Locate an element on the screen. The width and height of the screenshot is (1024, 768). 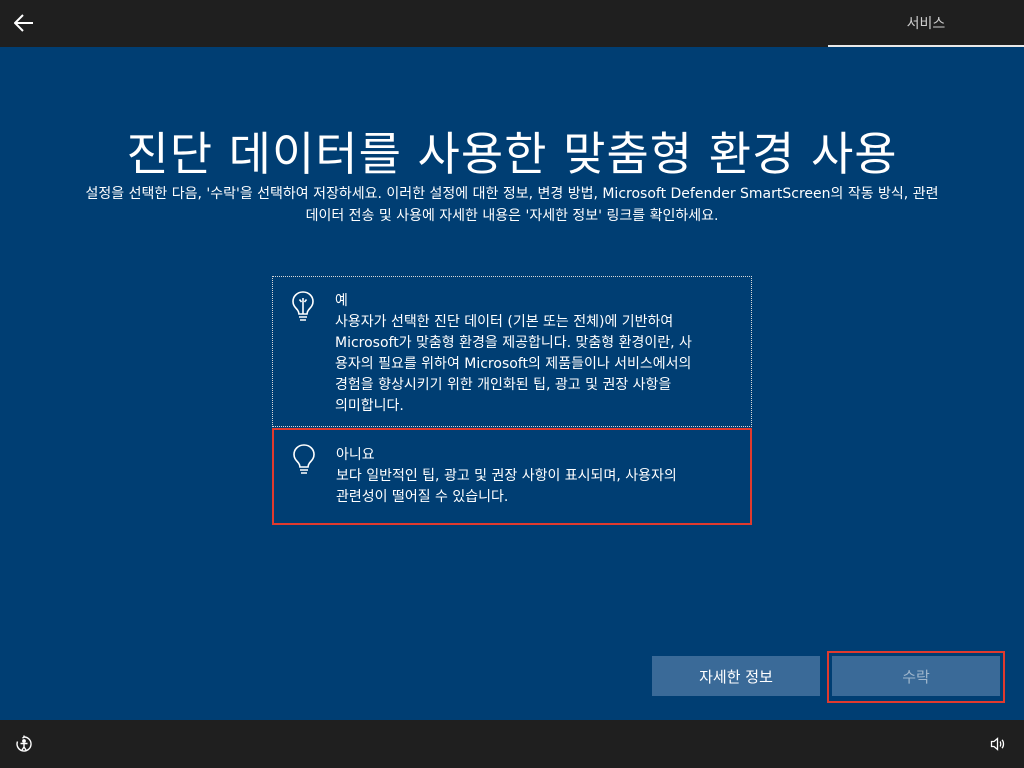
volume-icon is located at coordinates (997, 744).